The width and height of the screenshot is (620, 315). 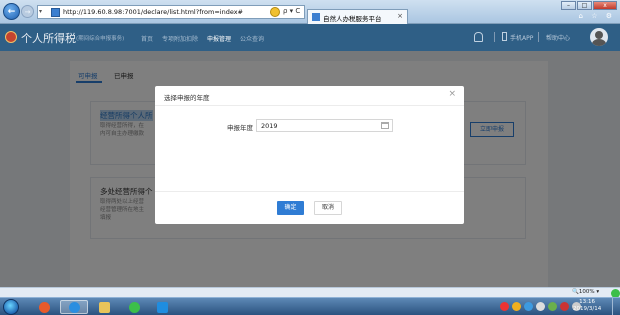 I want to click on taskbar-clock: 13:16 2019/3/14, so click(x=587, y=306).